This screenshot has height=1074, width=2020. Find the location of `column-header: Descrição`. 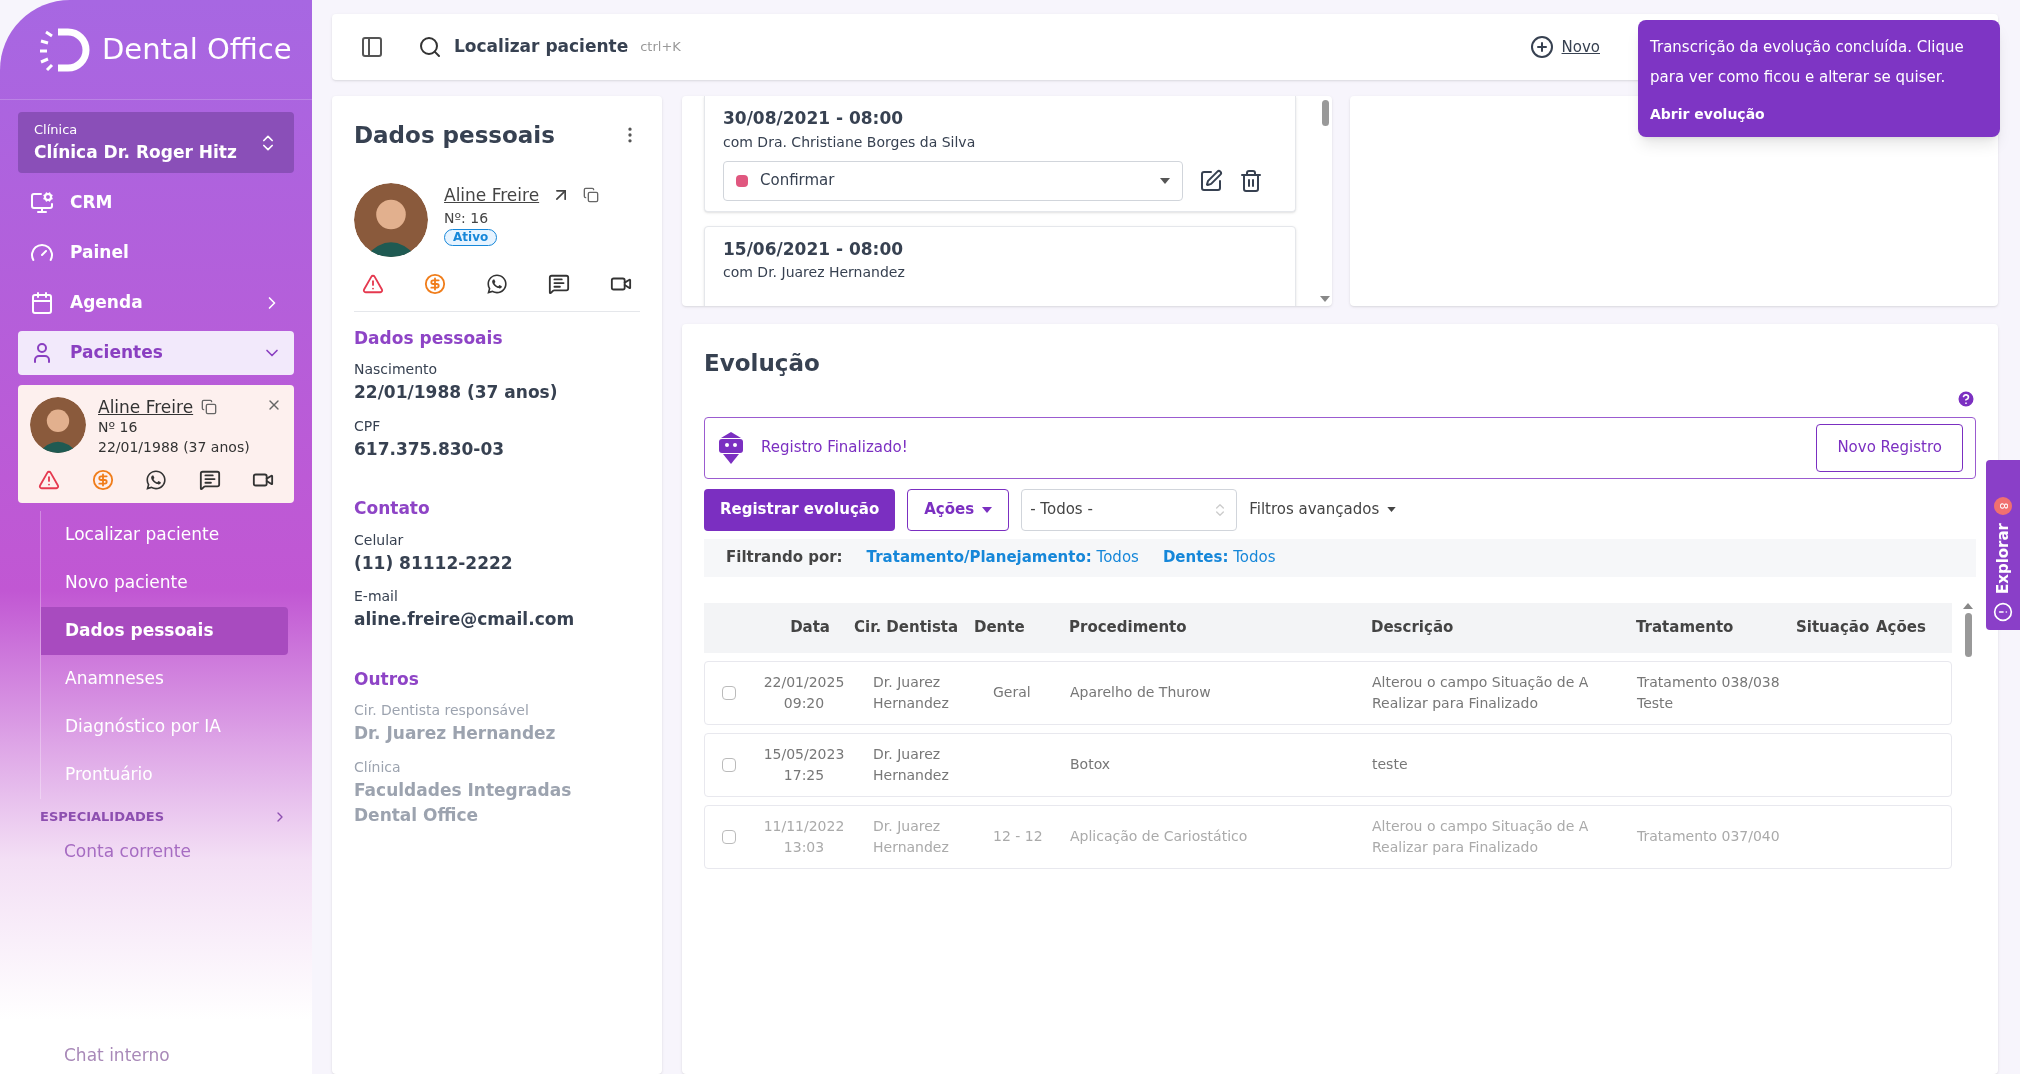

column-header: Descrição is located at coordinates (1413, 628).